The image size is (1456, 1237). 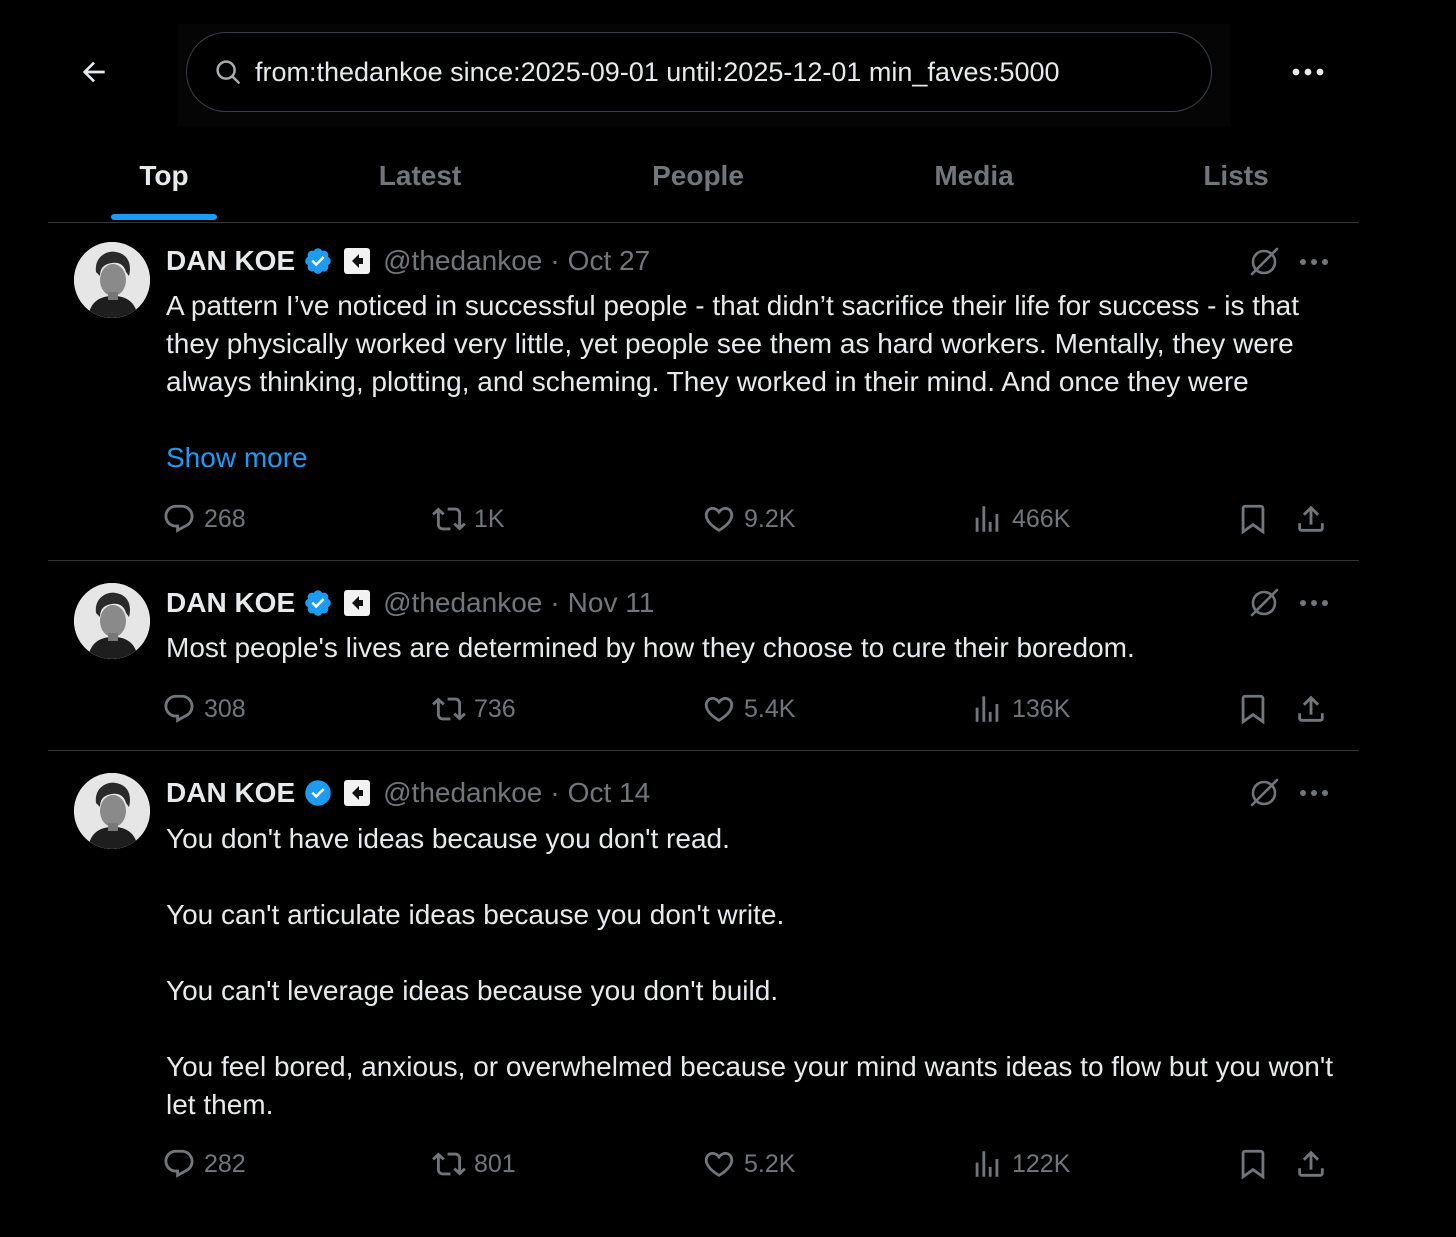 I want to click on like-count: 5.2K, so click(x=770, y=1163).